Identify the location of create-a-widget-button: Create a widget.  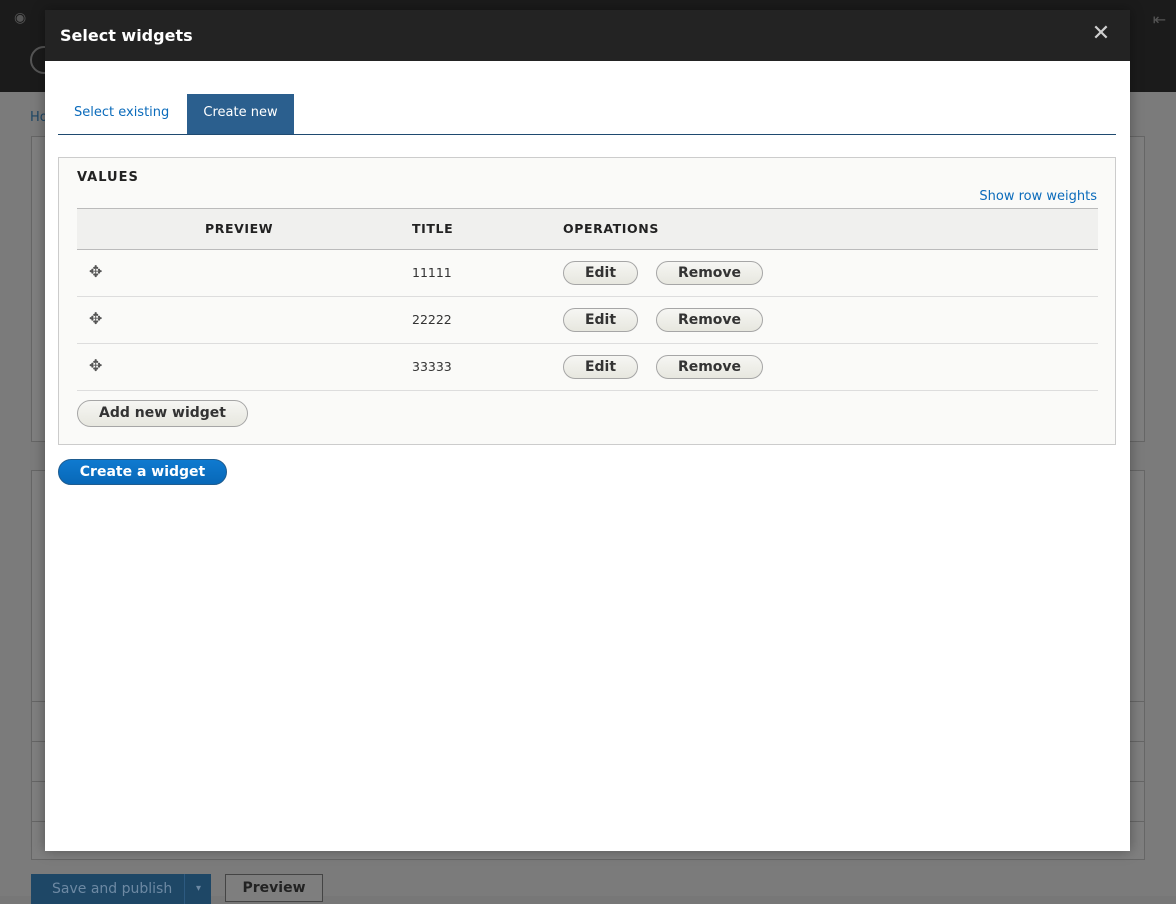
(142, 472).